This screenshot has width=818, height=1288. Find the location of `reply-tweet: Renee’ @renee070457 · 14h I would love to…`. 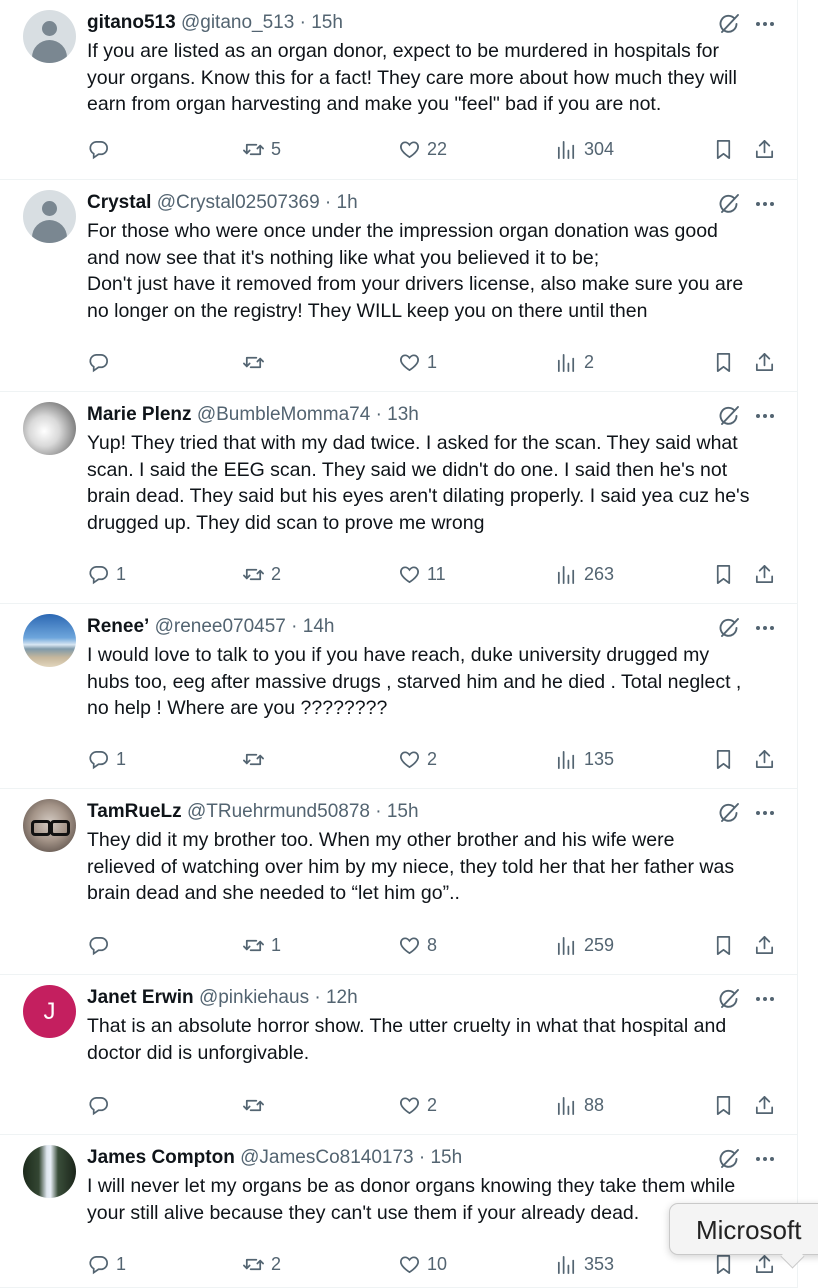

reply-tweet: Renee’ @renee070457 · 14h I would love to… is located at coordinates (399, 696).